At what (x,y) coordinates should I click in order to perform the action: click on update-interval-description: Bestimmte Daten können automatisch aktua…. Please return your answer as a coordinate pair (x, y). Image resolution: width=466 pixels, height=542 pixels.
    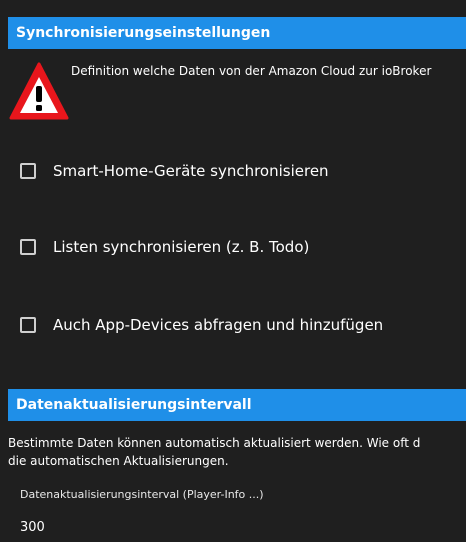
    Looking at the image, I should click on (214, 452).